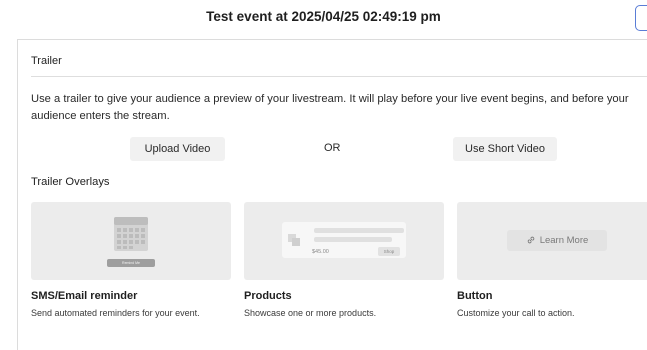 This screenshot has width=647, height=350. Describe the element at coordinates (294, 240) in the screenshot. I see `product-image-icon` at that location.